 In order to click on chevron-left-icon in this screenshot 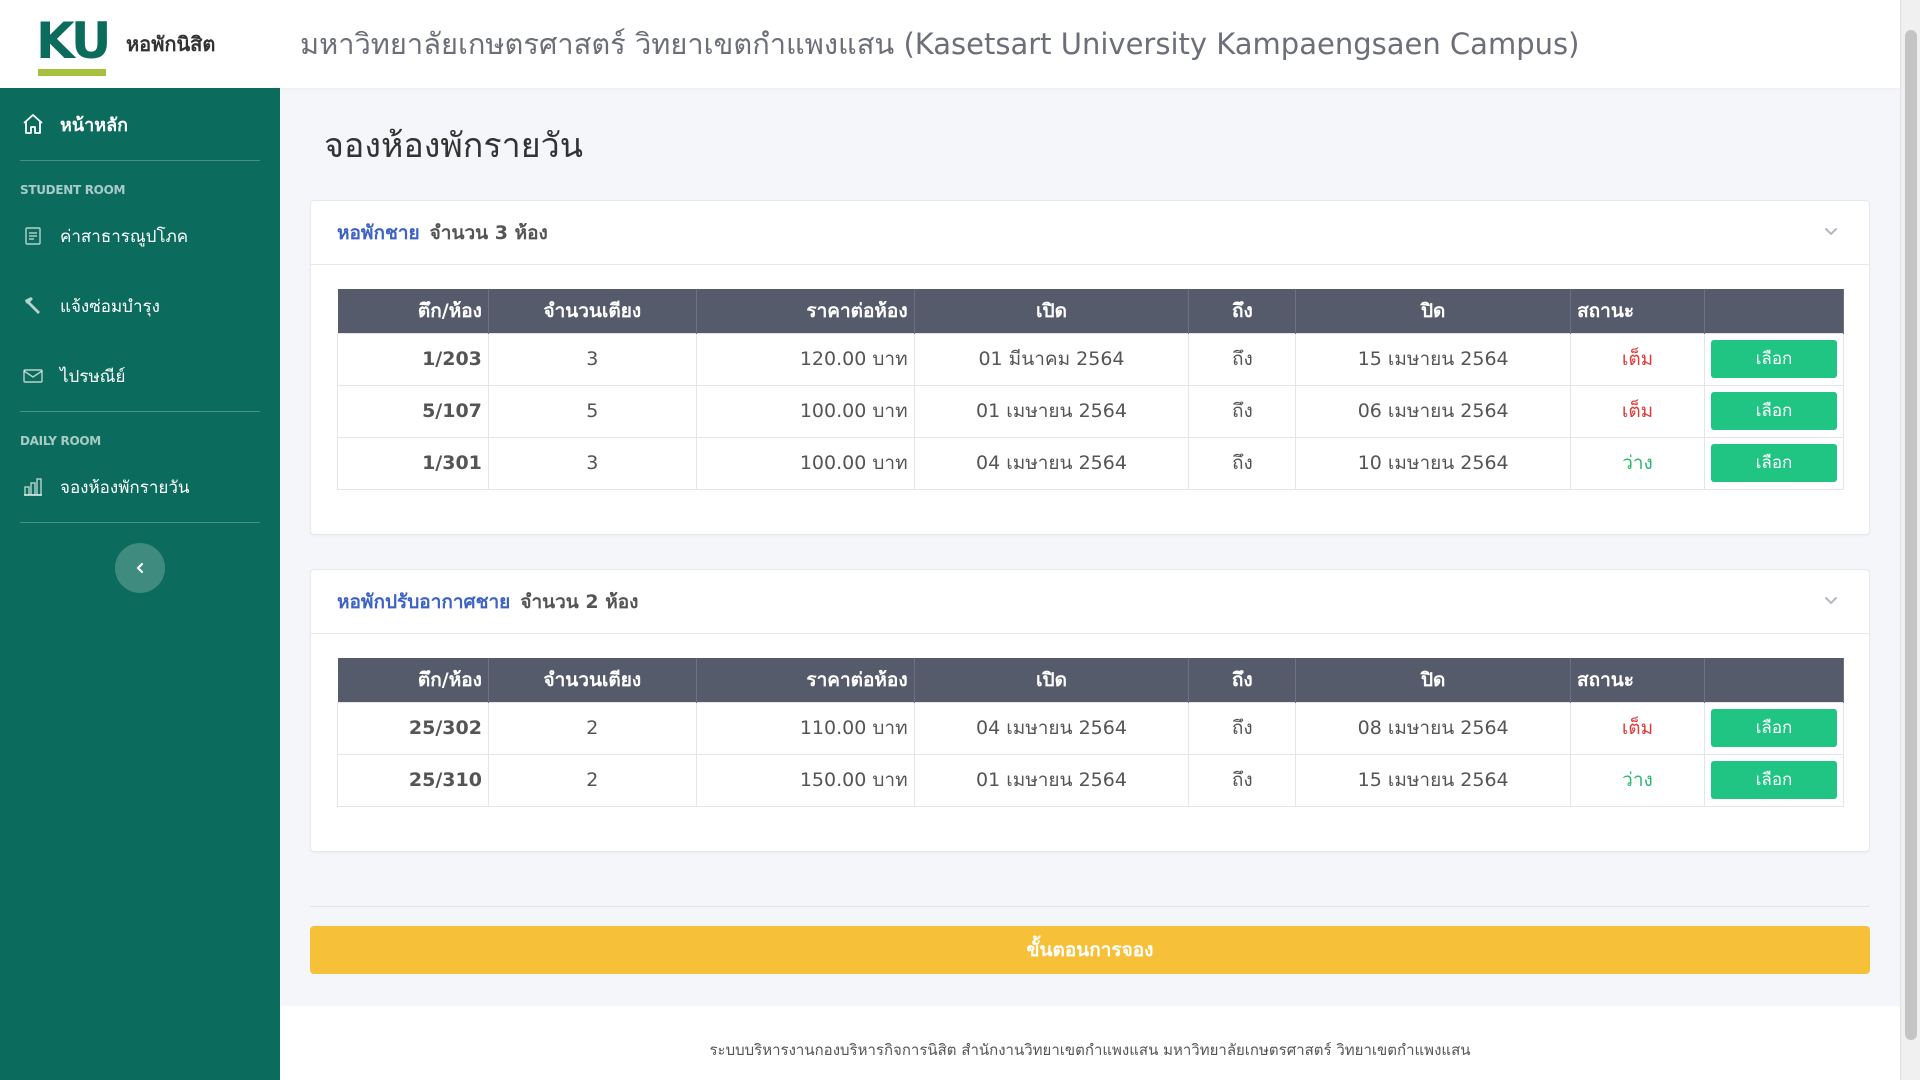, I will do `click(140, 568)`.